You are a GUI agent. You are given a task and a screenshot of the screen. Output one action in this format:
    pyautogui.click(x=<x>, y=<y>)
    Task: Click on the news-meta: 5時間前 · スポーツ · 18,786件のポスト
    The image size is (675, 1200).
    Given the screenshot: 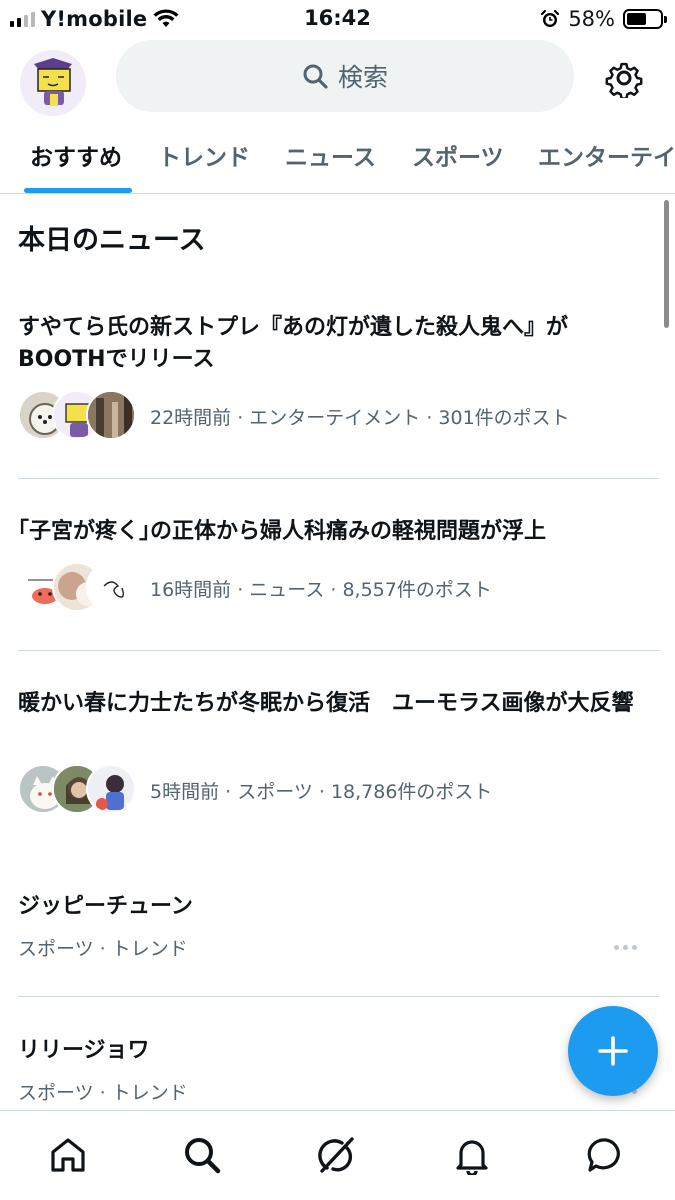 What is the action you would take?
    pyautogui.click(x=255, y=790)
    